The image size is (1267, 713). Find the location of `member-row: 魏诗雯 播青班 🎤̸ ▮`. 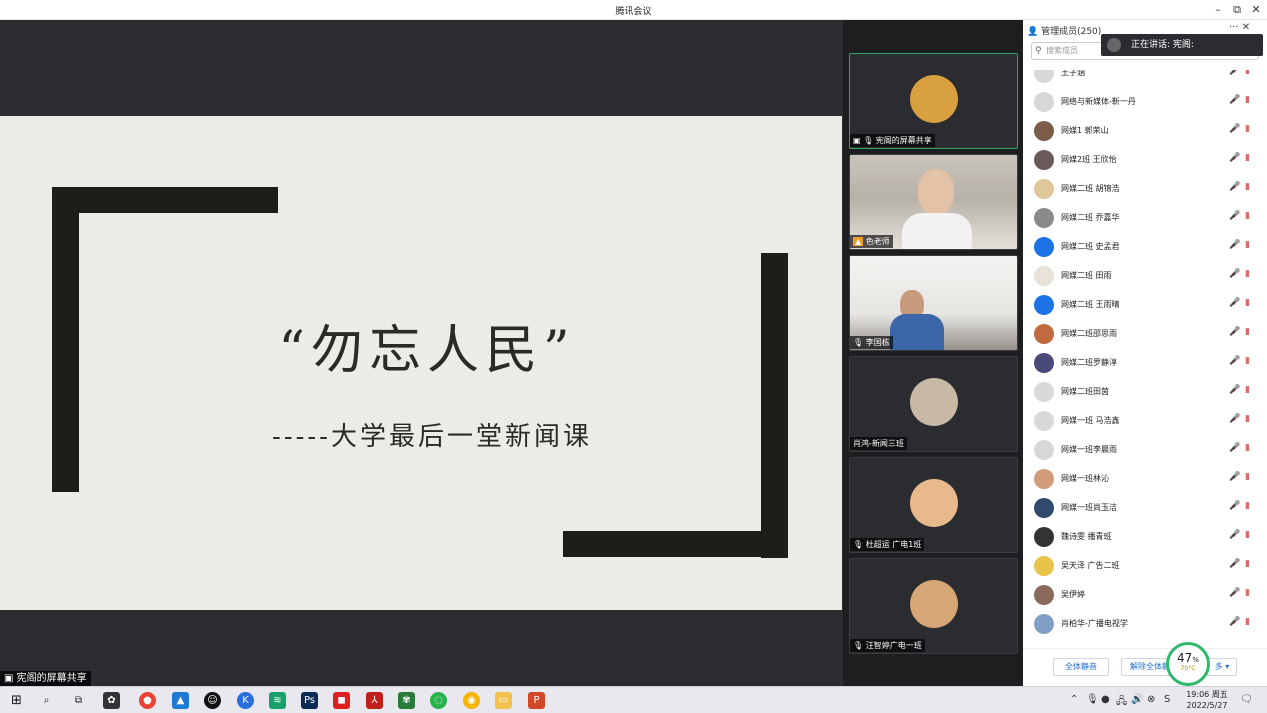

member-row: 魏诗雯 播青班 🎤̸ ▮ is located at coordinates (1145, 536).